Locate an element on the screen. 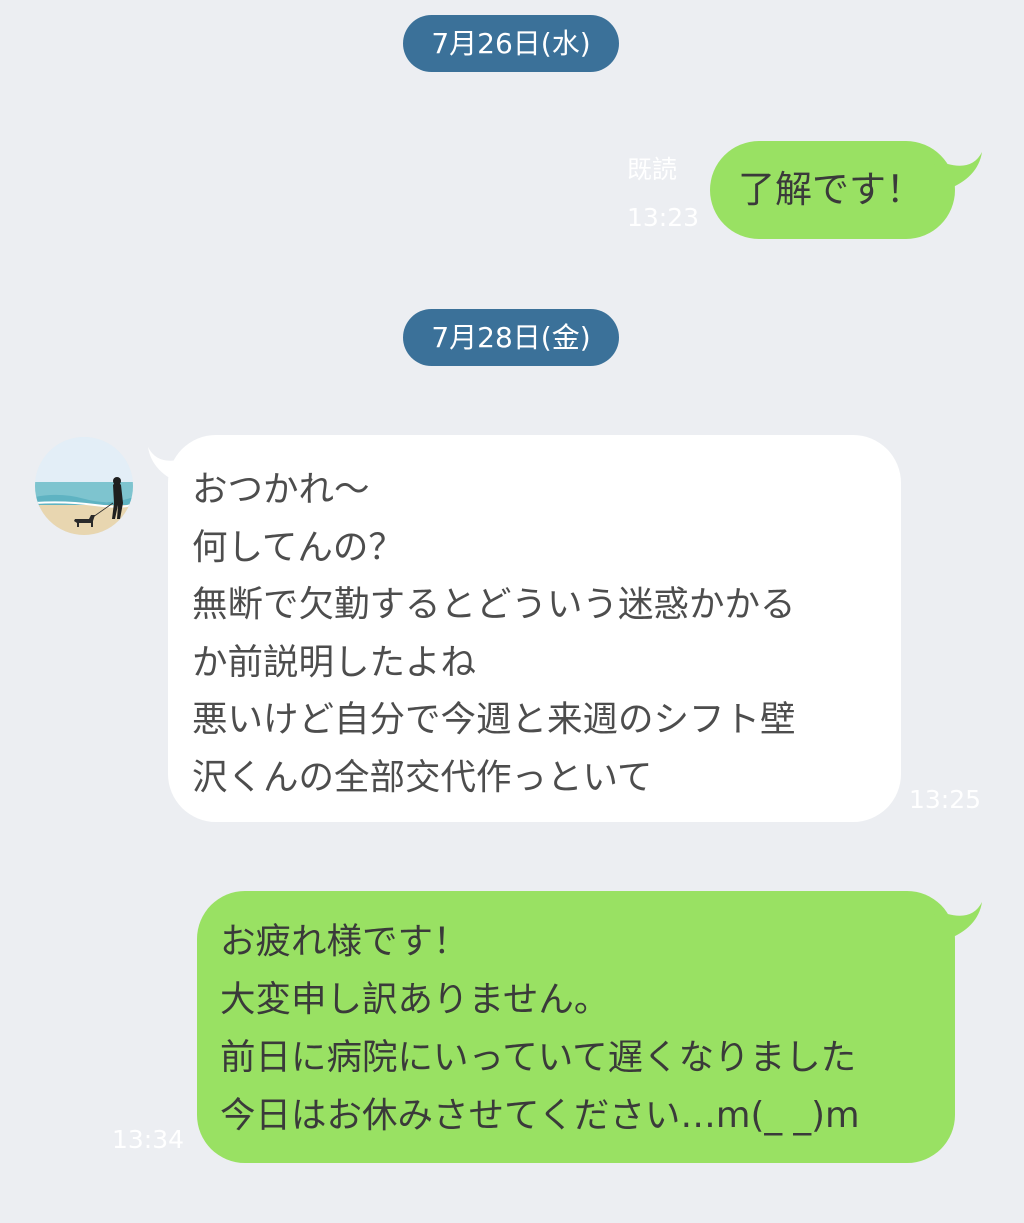 This screenshot has height=1223, width=1024. message-timestamp: 13:23 is located at coordinates (663, 217).